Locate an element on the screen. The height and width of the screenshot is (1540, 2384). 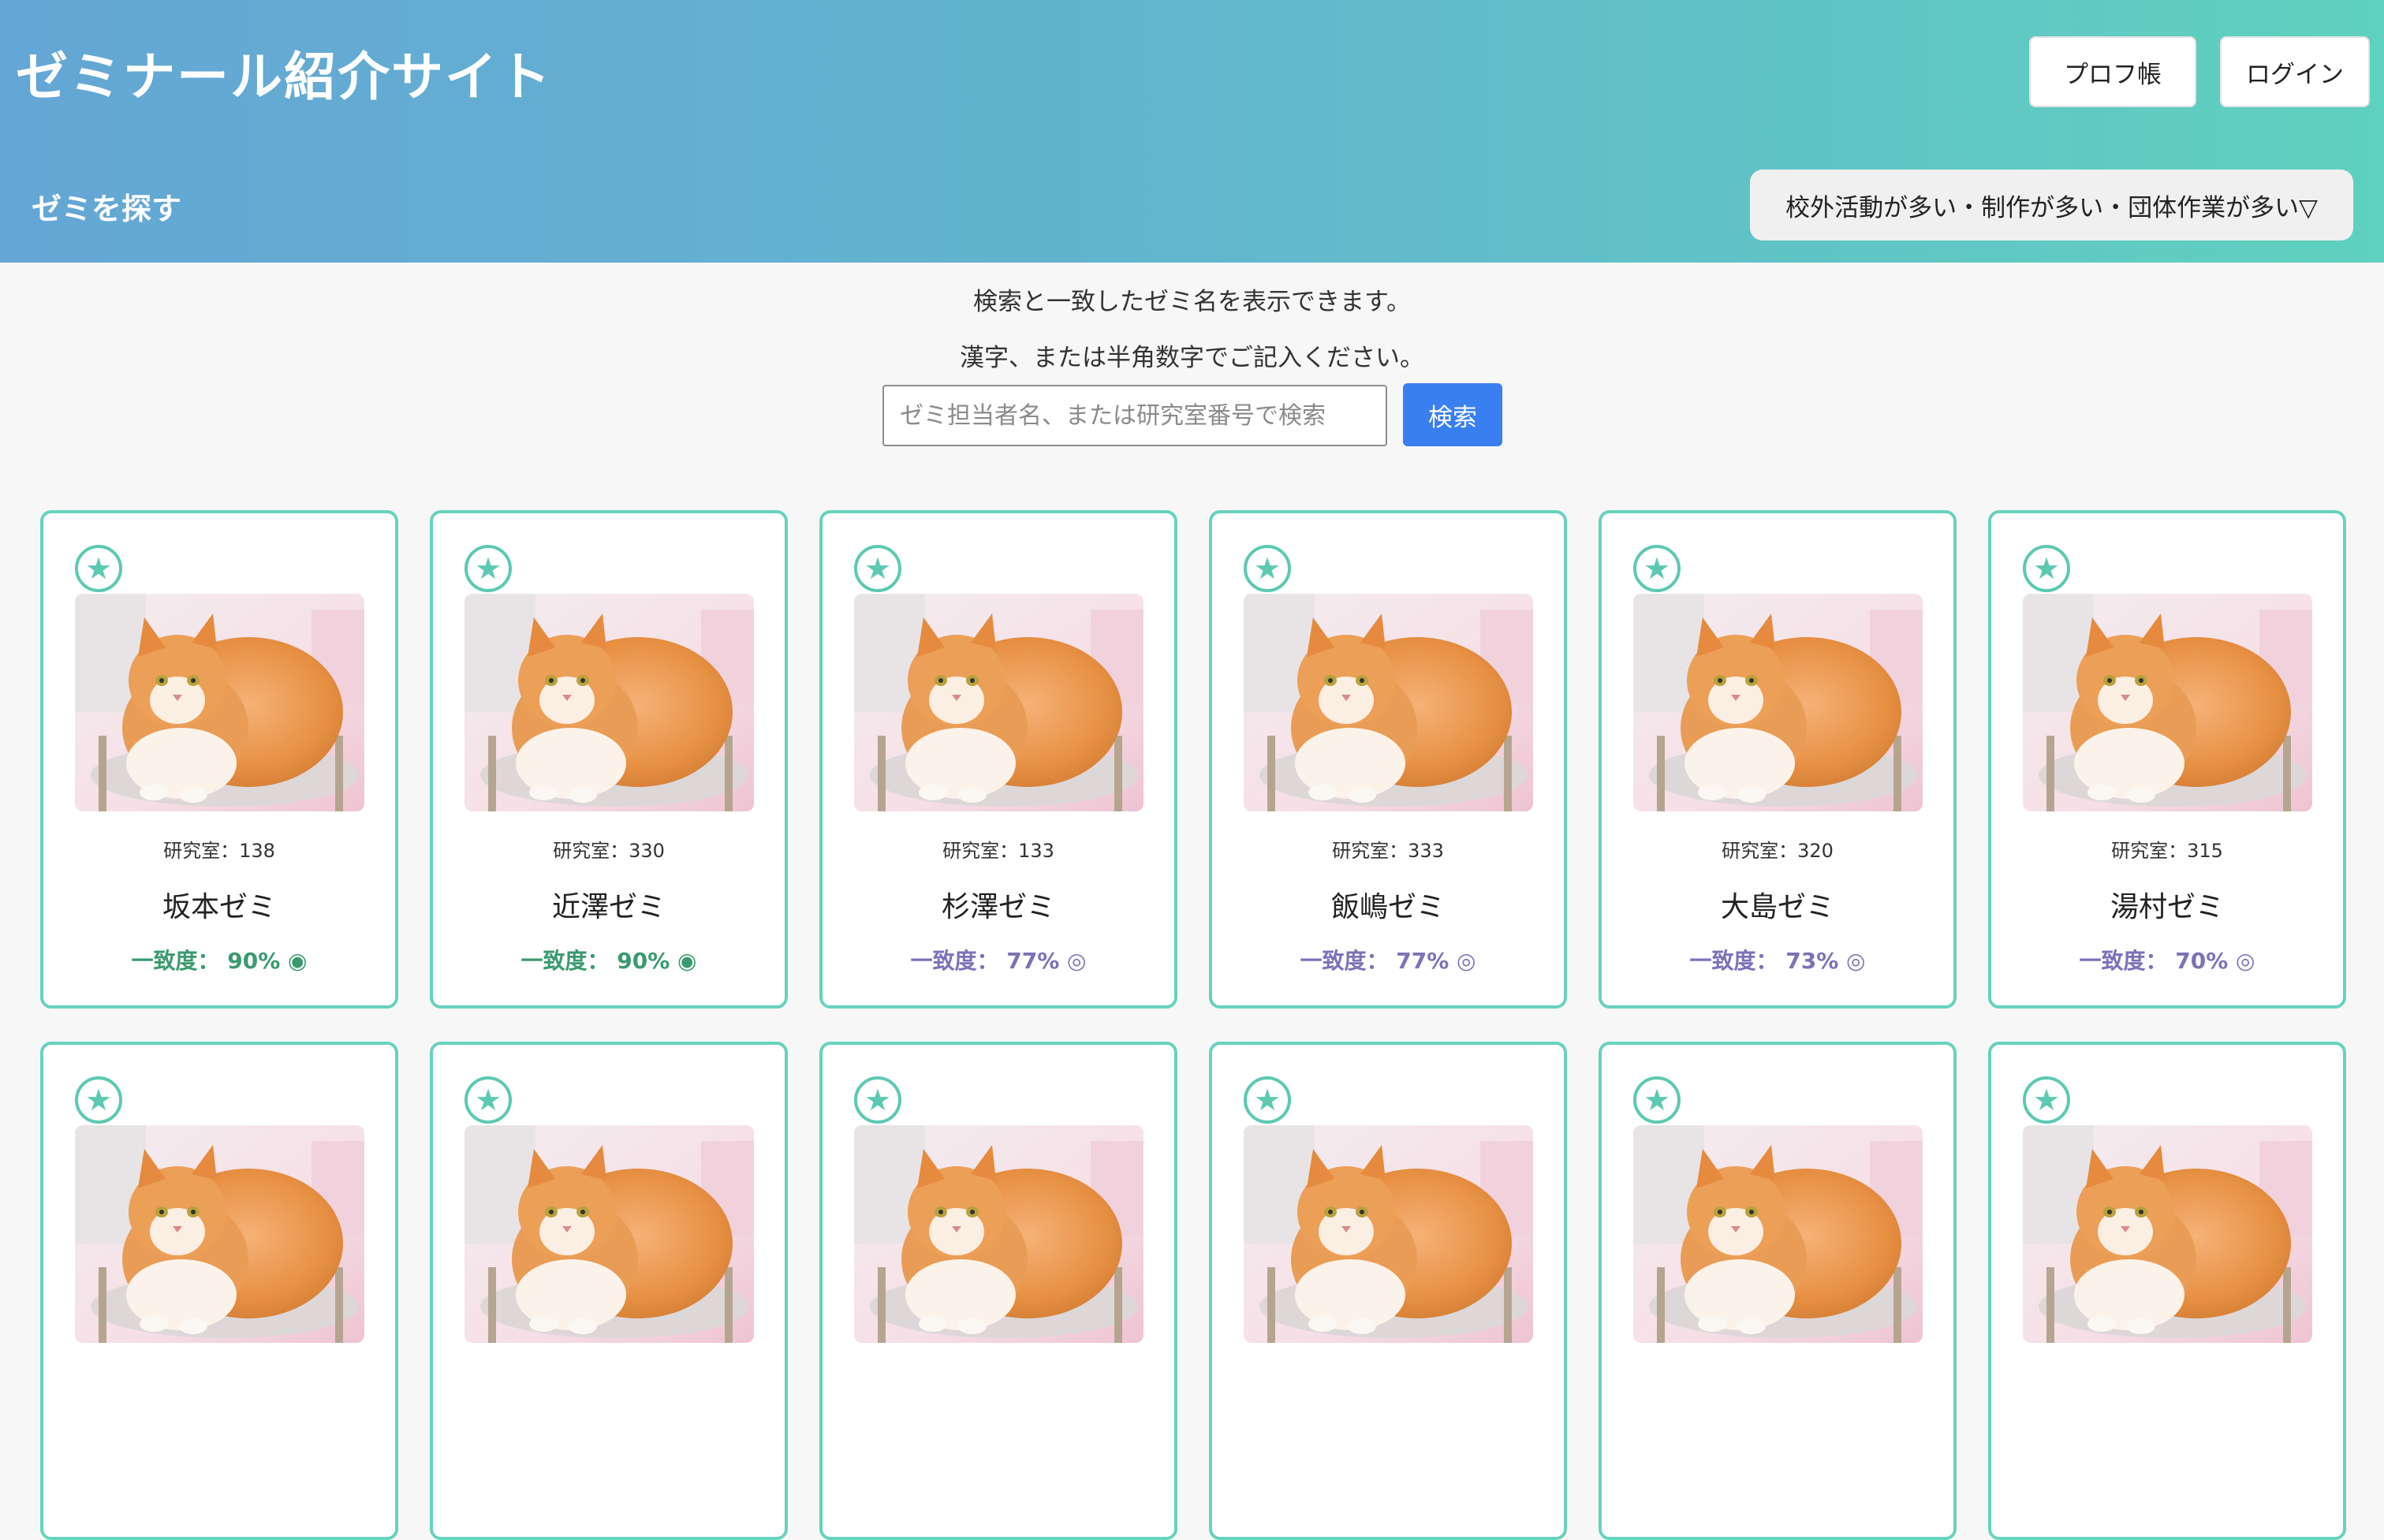
profile-button: プロフ帳 is located at coordinates (2112, 71).